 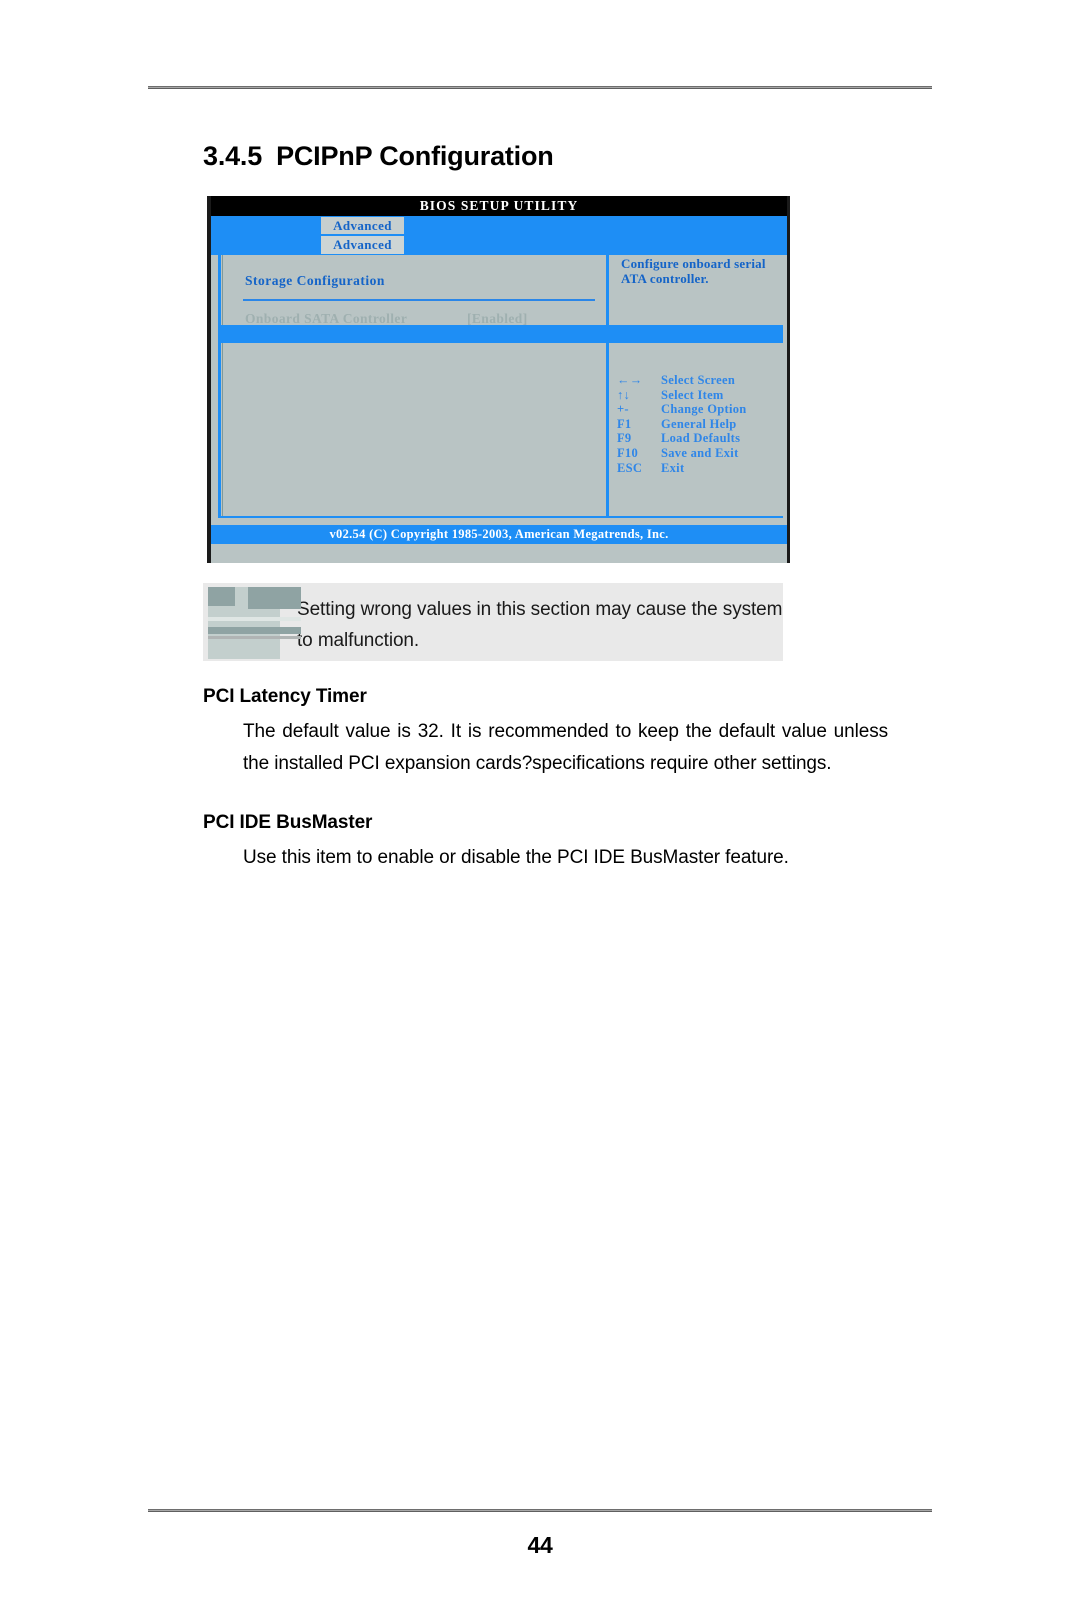 I want to click on bios-title-text: BIOS SETUP UTILITY, so click(x=499, y=205).